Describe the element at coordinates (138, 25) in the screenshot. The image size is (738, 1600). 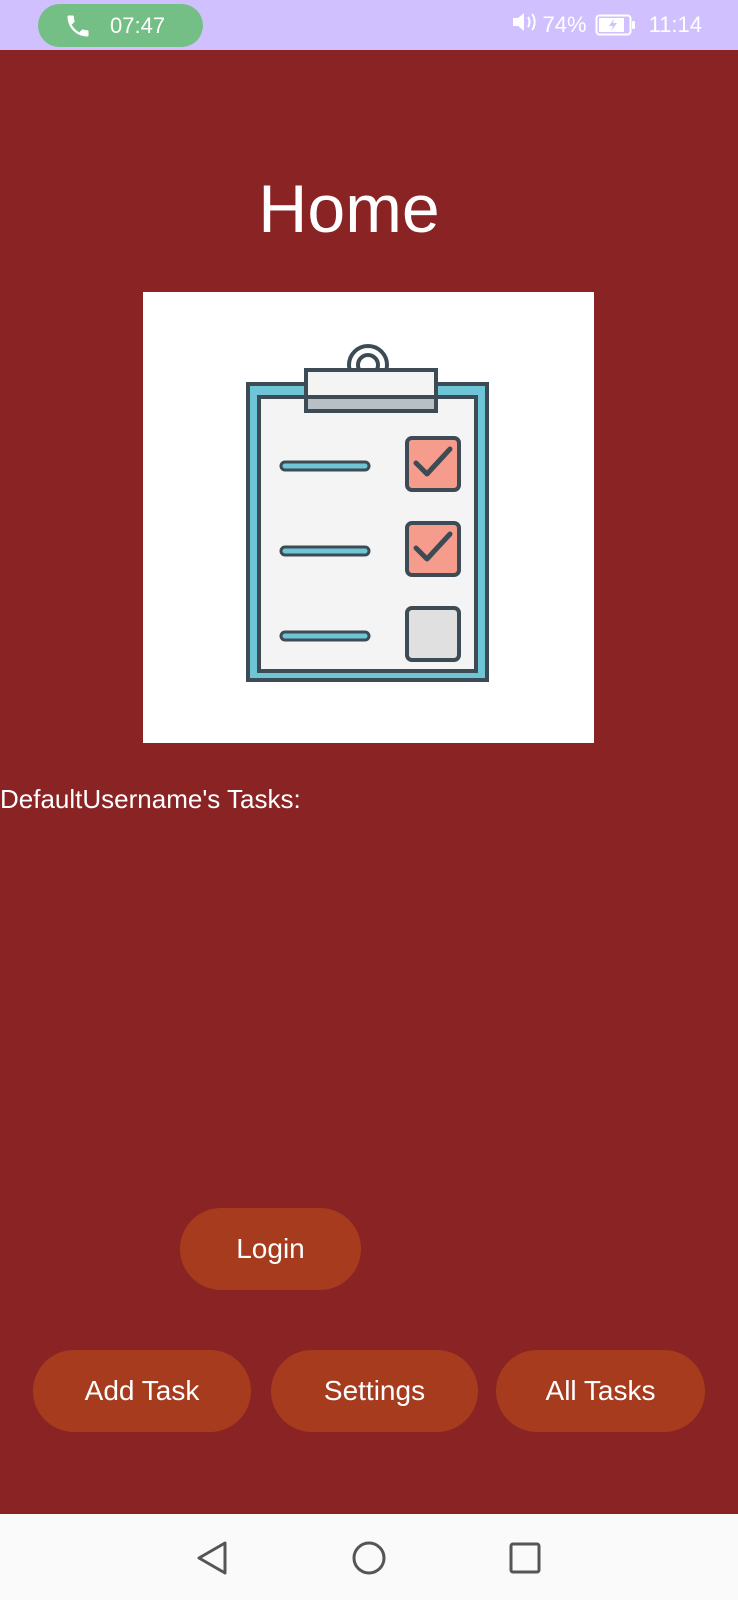
I see `call-duration: 07:47` at that location.